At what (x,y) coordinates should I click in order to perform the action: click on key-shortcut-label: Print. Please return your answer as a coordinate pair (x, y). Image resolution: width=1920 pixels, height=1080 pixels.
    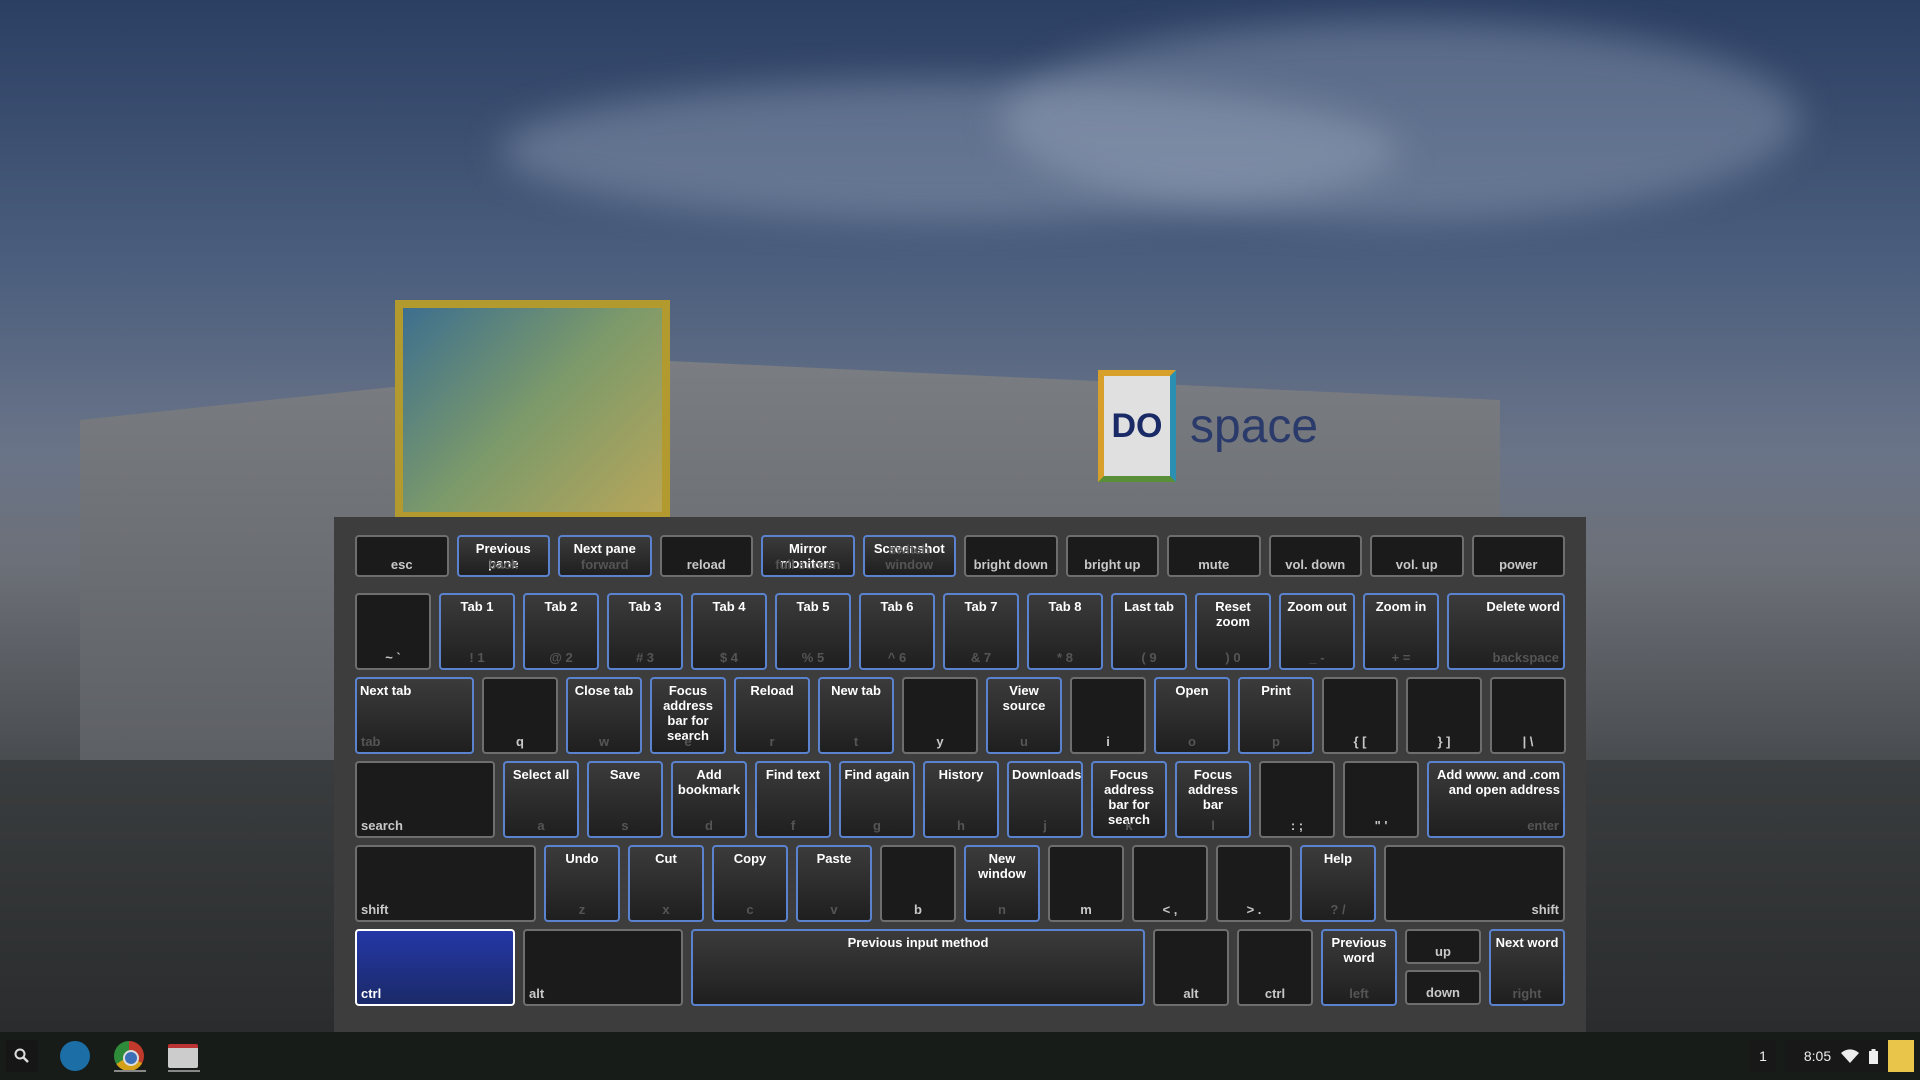
    Looking at the image, I should click on (1276, 690).